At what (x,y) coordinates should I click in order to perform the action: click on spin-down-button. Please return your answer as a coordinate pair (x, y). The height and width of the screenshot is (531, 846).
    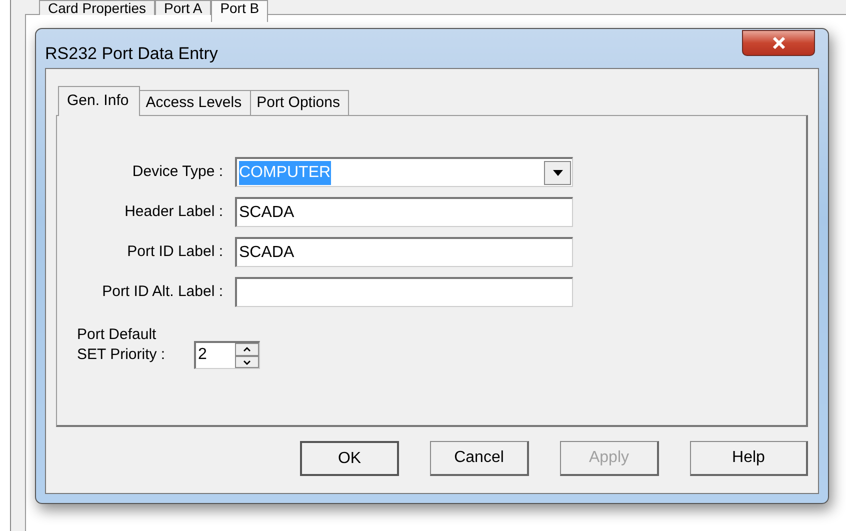
    Looking at the image, I should click on (247, 362).